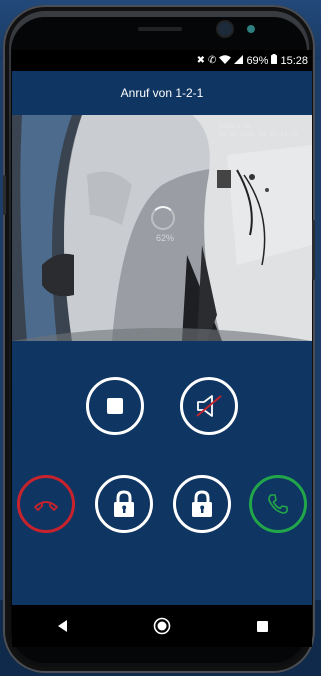 The image size is (321, 676). What do you see at coordinates (162, 60) in the screenshot?
I see `status-bar: ✖ ✆ 69% 15:28` at bounding box center [162, 60].